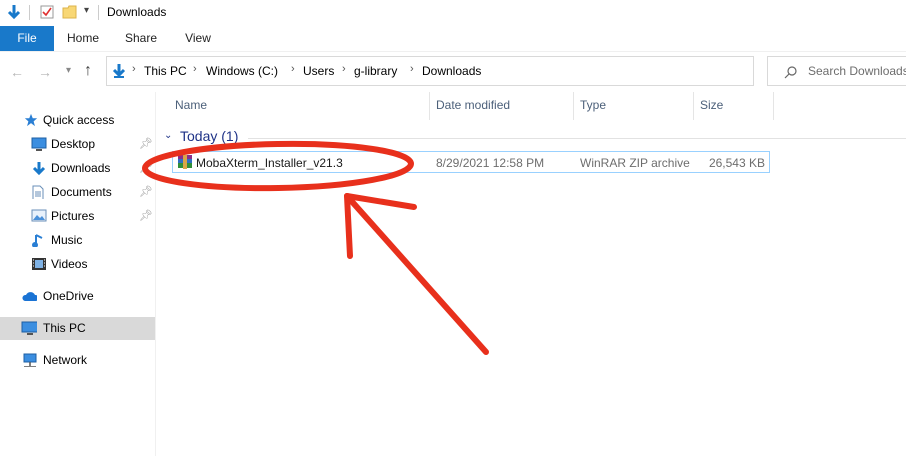 Image resolution: width=906 pixels, height=456 pixels. What do you see at coordinates (119, 71) in the screenshot?
I see `downloads-location-icon` at bounding box center [119, 71].